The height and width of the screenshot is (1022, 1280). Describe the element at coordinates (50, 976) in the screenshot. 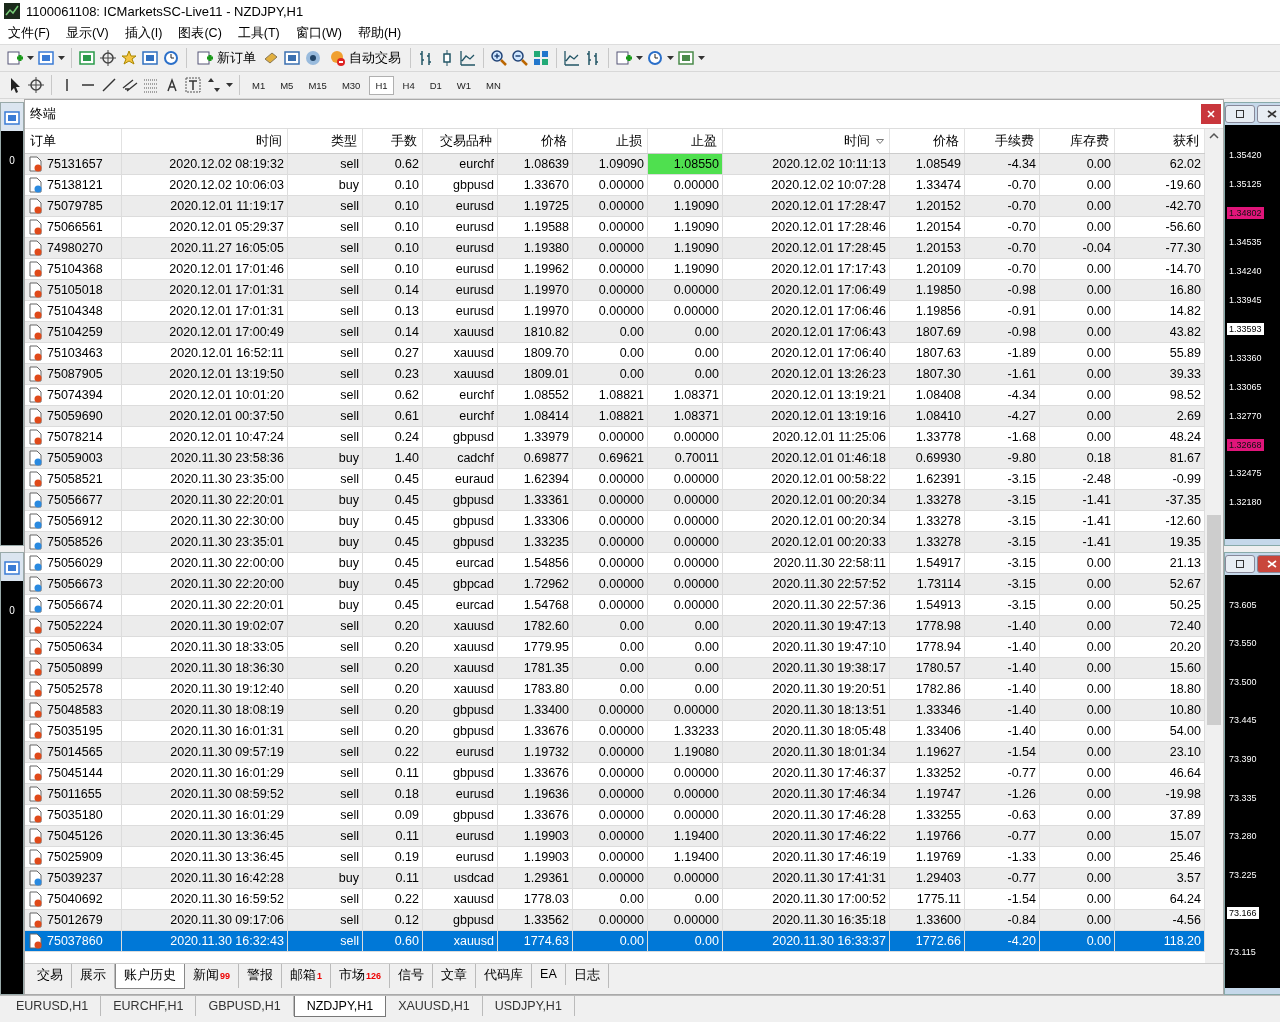

I see `panel-tab: 交易` at that location.